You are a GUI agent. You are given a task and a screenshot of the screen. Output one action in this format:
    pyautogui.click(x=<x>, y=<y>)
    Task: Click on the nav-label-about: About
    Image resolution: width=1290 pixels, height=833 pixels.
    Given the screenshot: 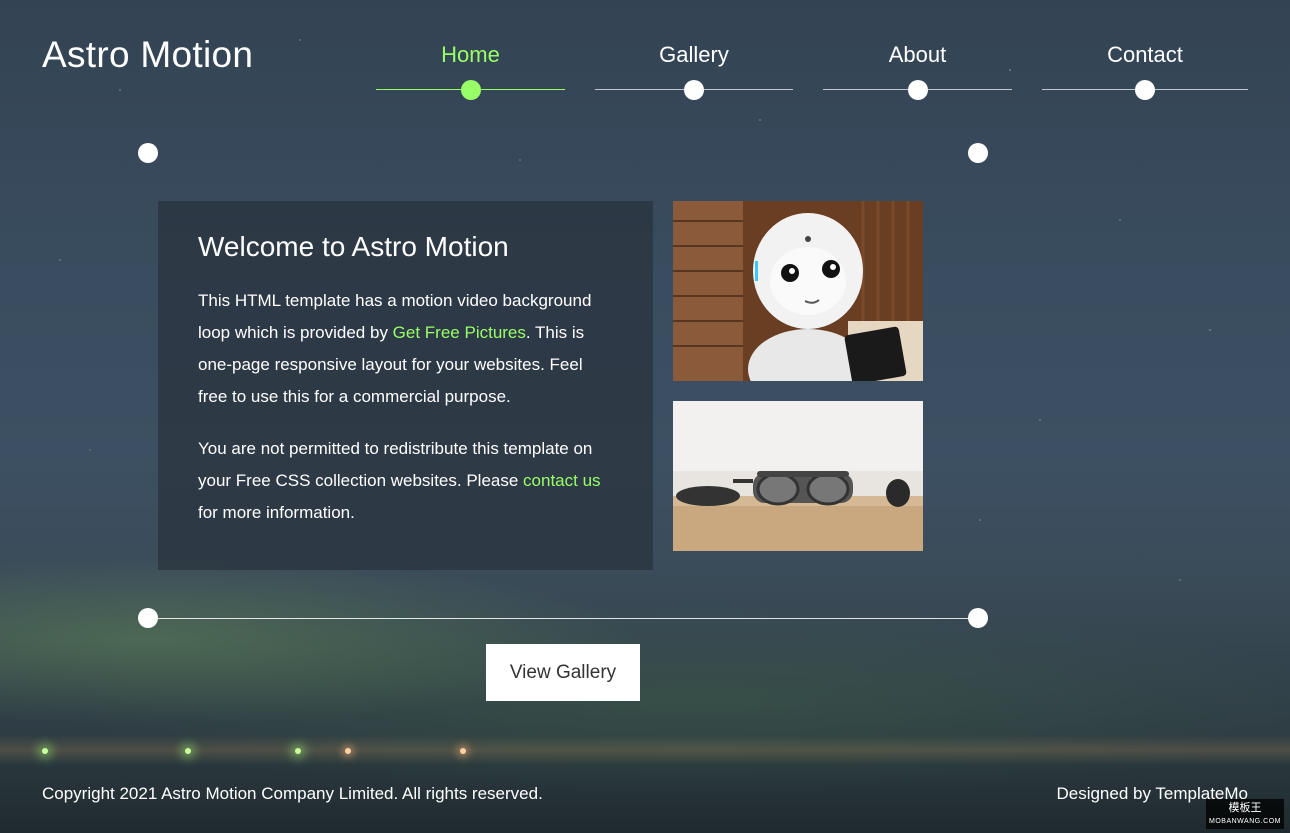 What is the action you would take?
    pyautogui.click(x=917, y=54)
    